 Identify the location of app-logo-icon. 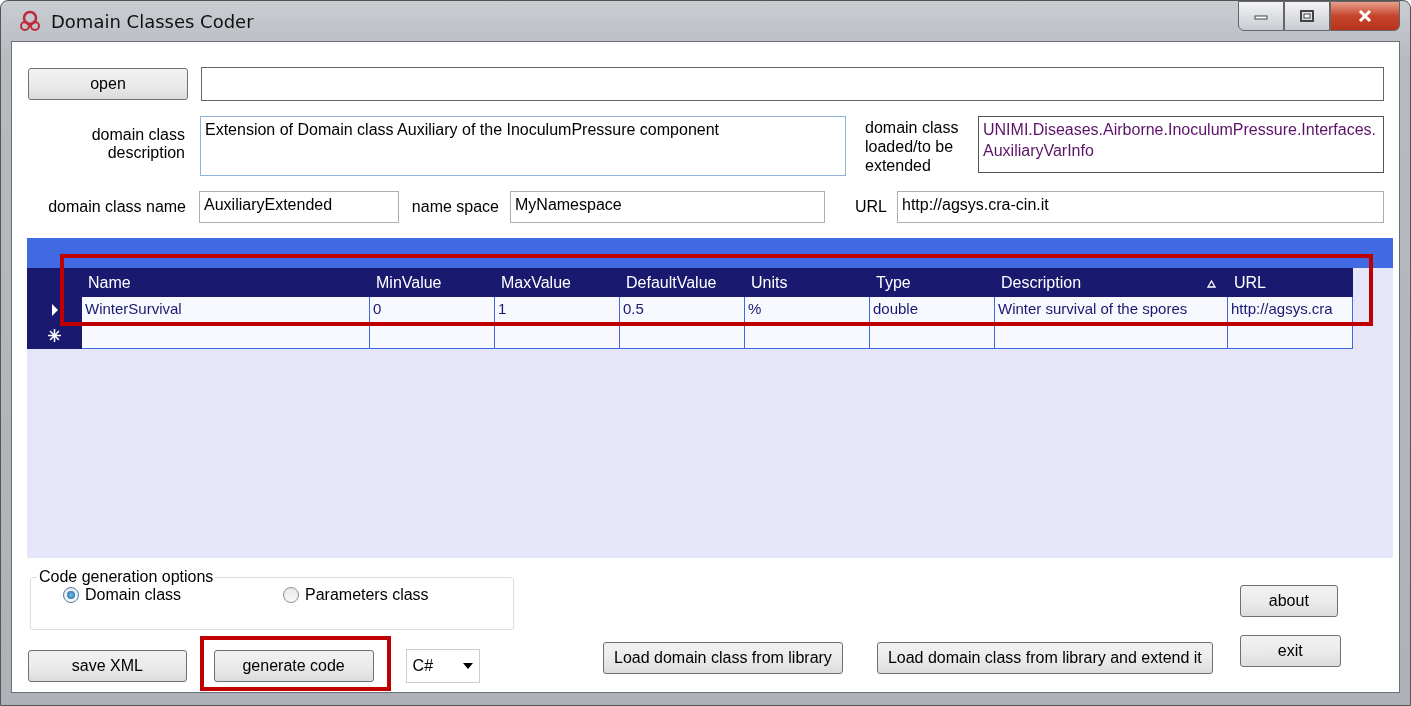
(30, 21).